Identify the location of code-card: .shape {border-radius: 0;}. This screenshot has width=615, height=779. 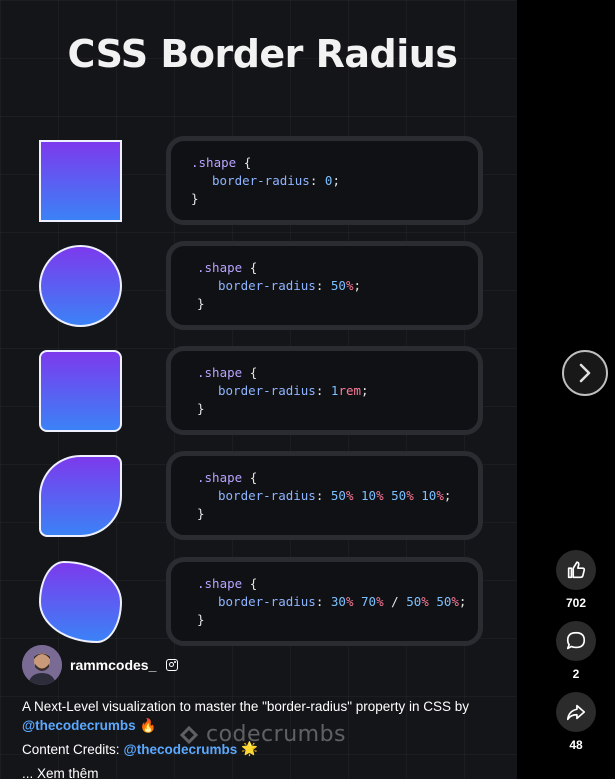
(324, 180).